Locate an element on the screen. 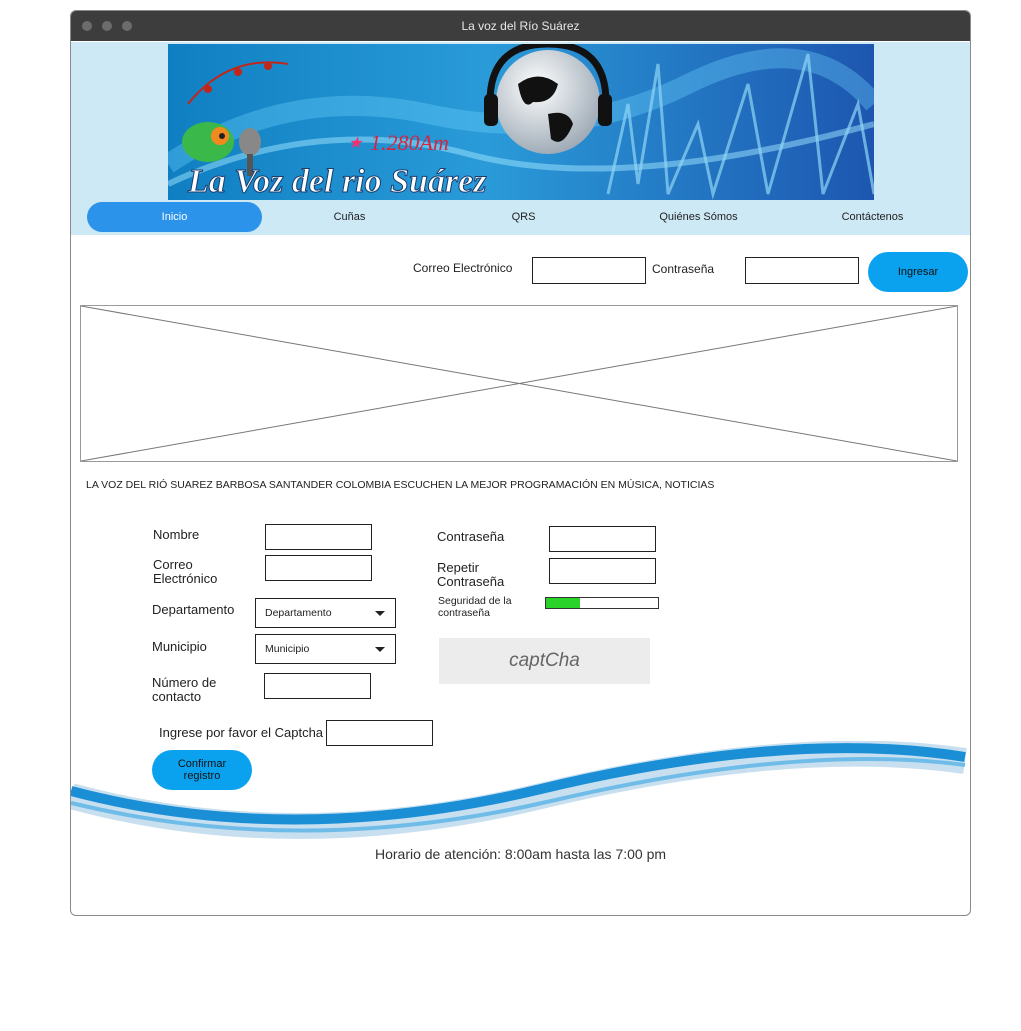 Image resolution: width=1021 pixels, height=1031 pixels. window-title: La voz del Río Suárez is located at coordinates (520, 26).